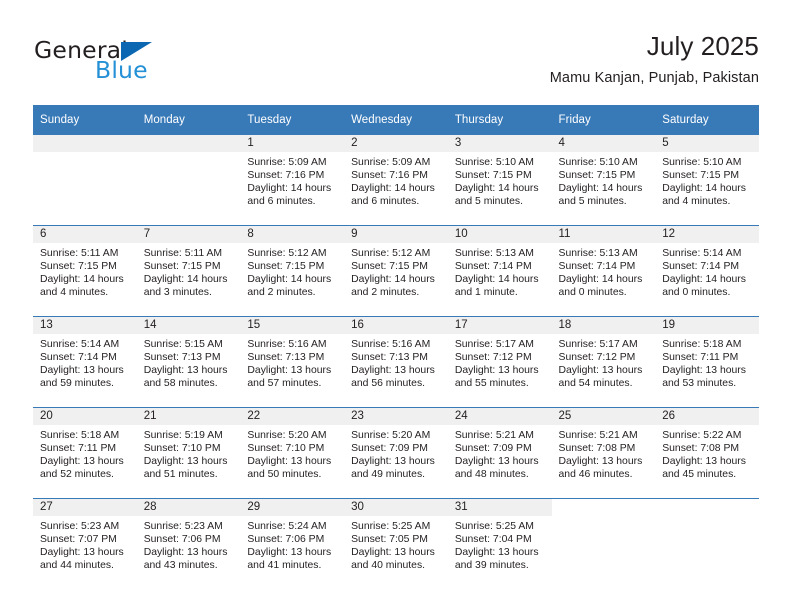  I want to click on daylight-text: Daylight: 14 hours and 6 minutes., so click(289, 195).